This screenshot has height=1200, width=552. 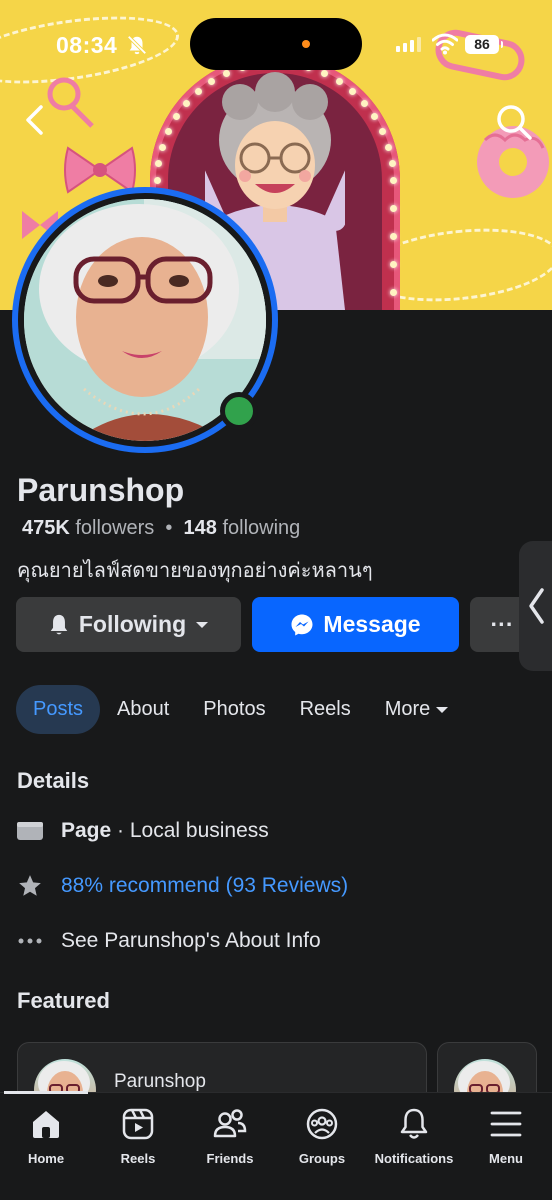 What do you see at coordinates (239, 411) in the screenshot?
I see `online-status-dot` at bounding box center [239, 411].